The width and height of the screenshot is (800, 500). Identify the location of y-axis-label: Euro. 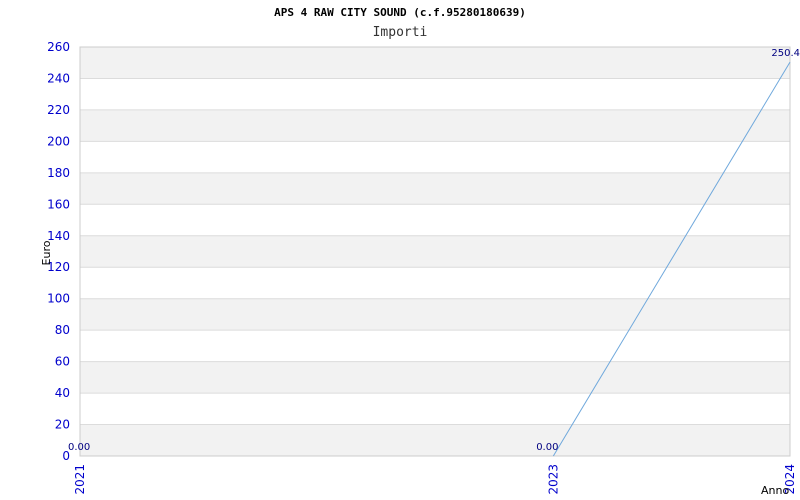
(46, 252).